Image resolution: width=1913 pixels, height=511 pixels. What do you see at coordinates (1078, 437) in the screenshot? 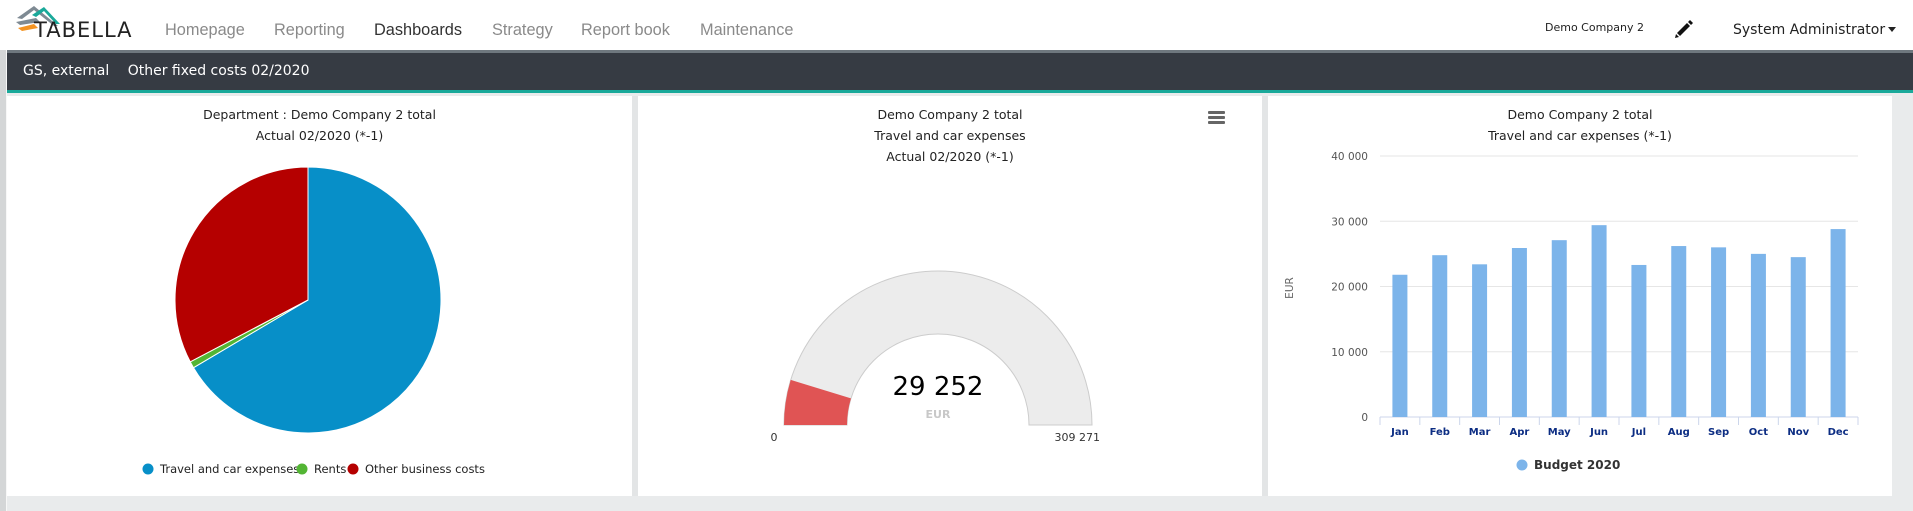
I see `gauge-max-label: 309 271` at bounding box center [1078, 437].